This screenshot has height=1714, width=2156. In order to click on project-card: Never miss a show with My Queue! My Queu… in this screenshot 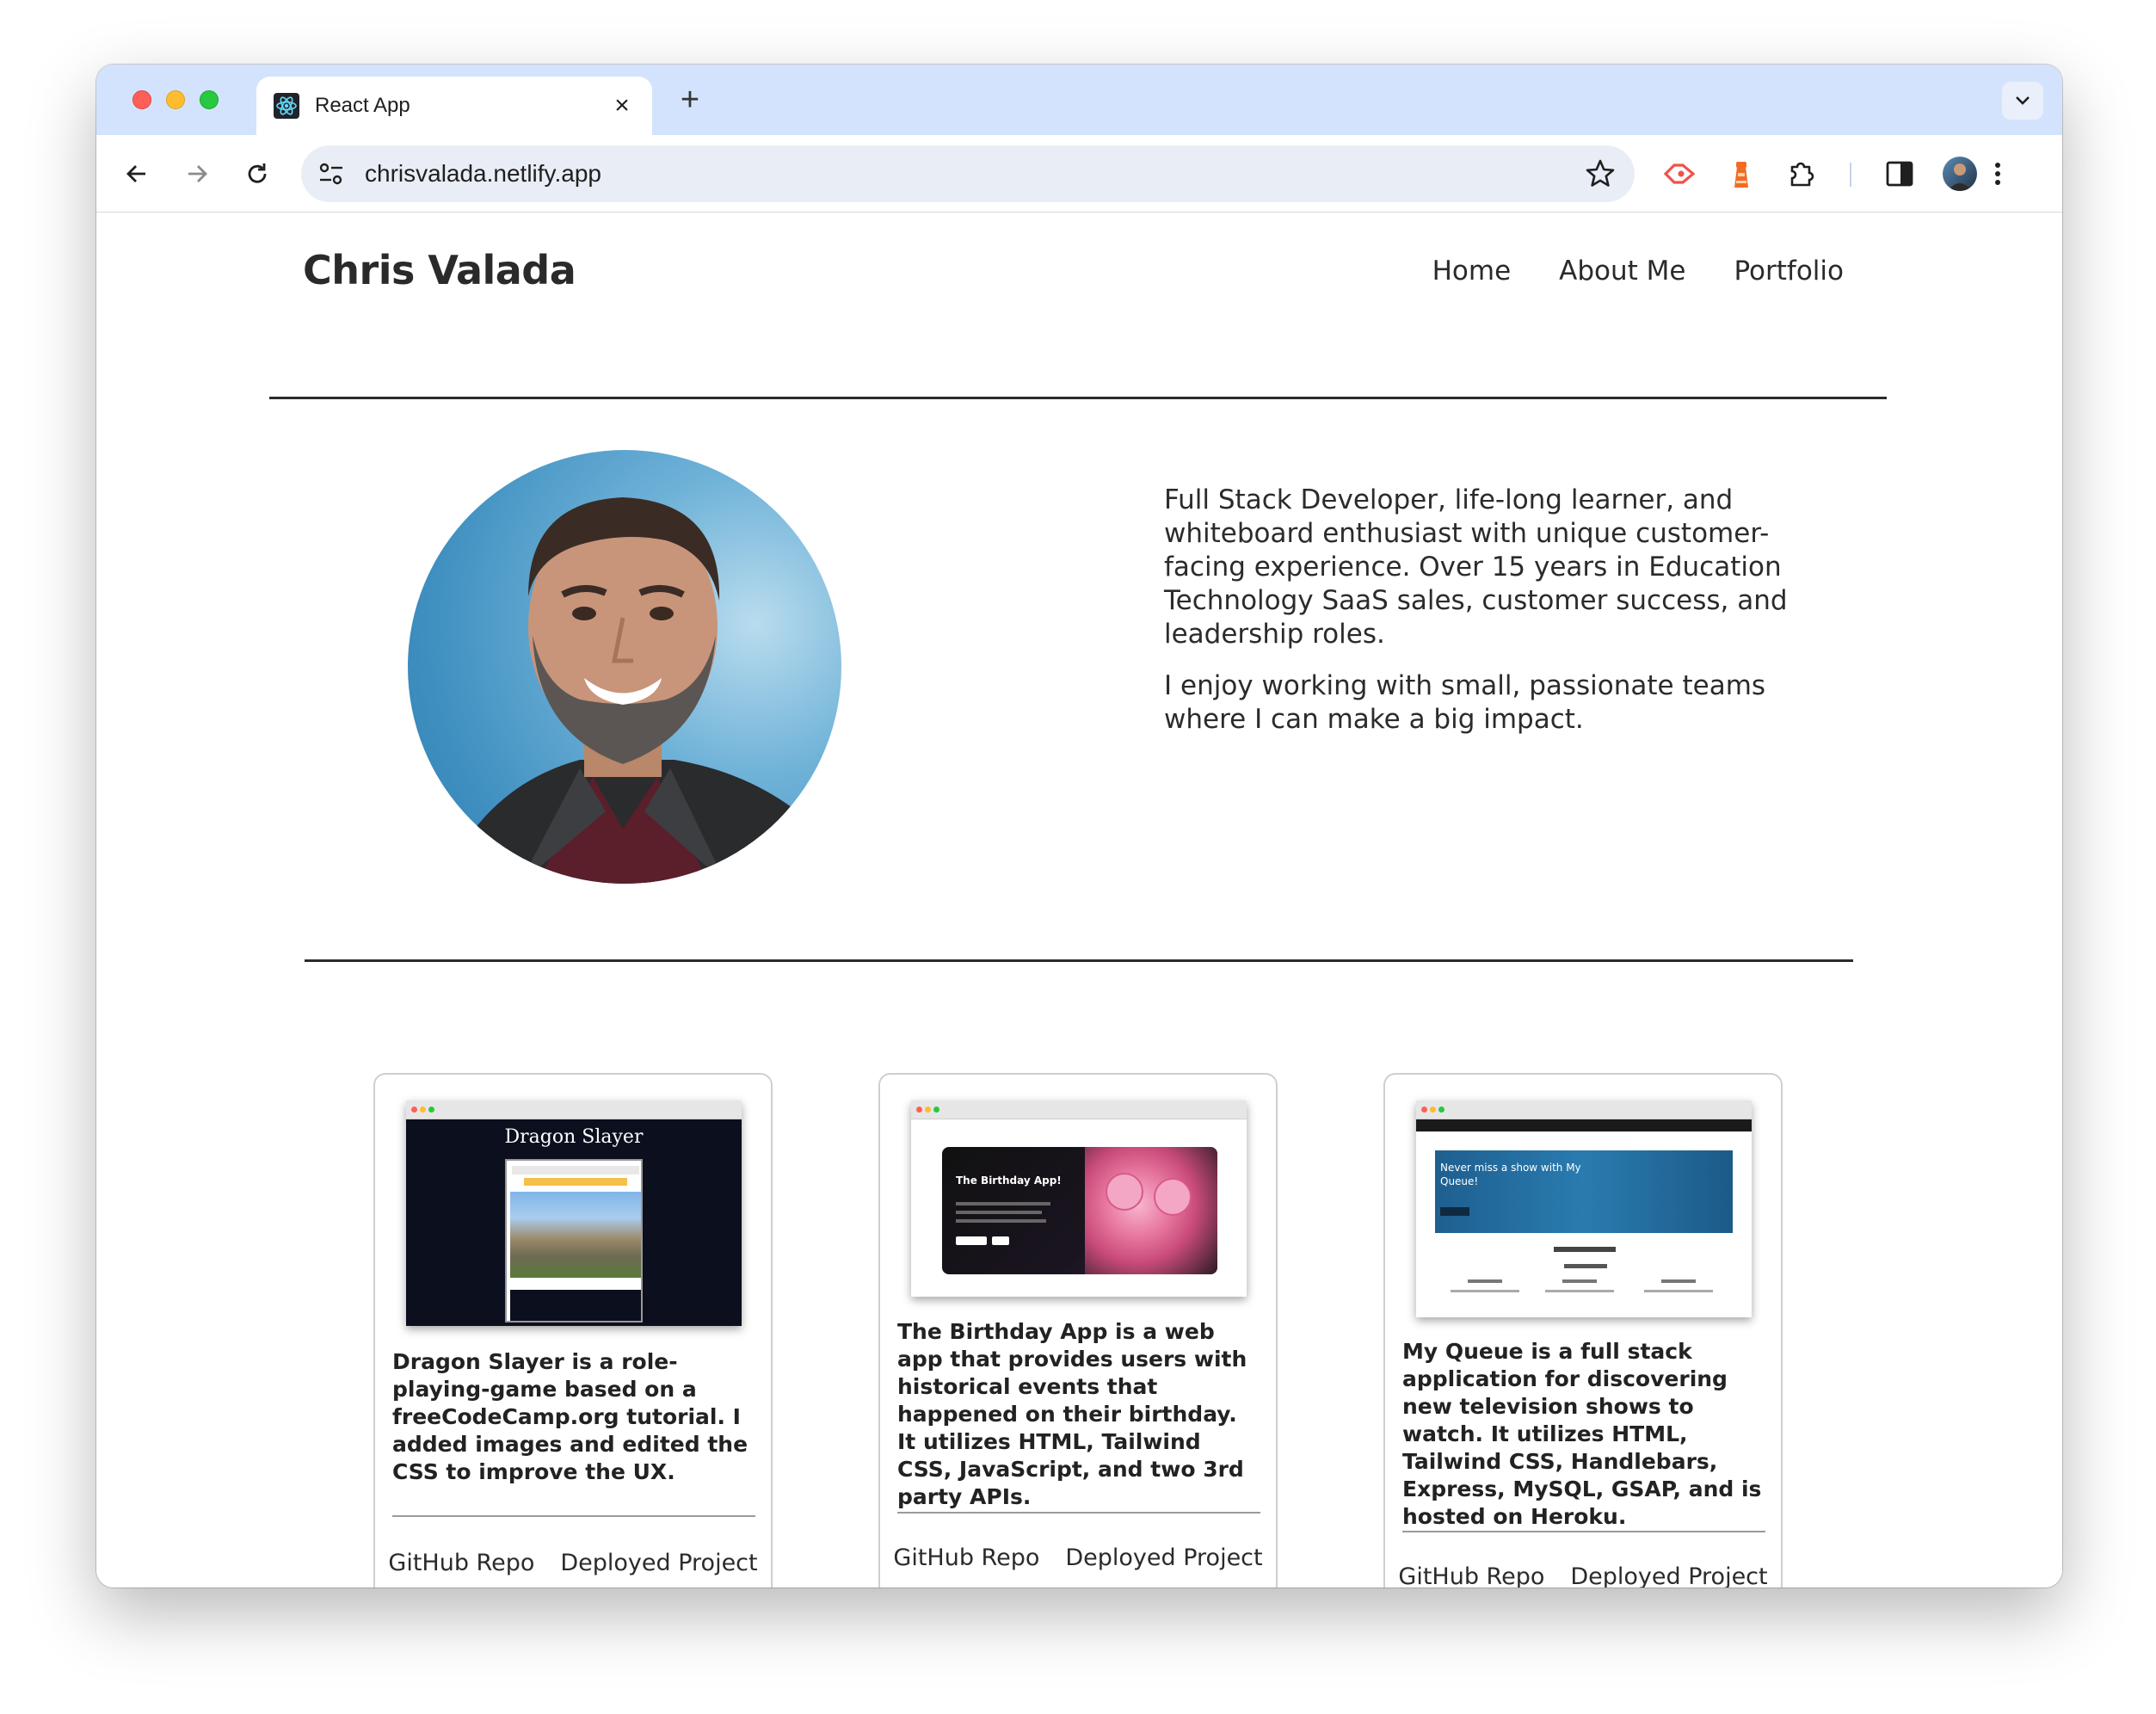, I will do `click(1583, 1330)`.